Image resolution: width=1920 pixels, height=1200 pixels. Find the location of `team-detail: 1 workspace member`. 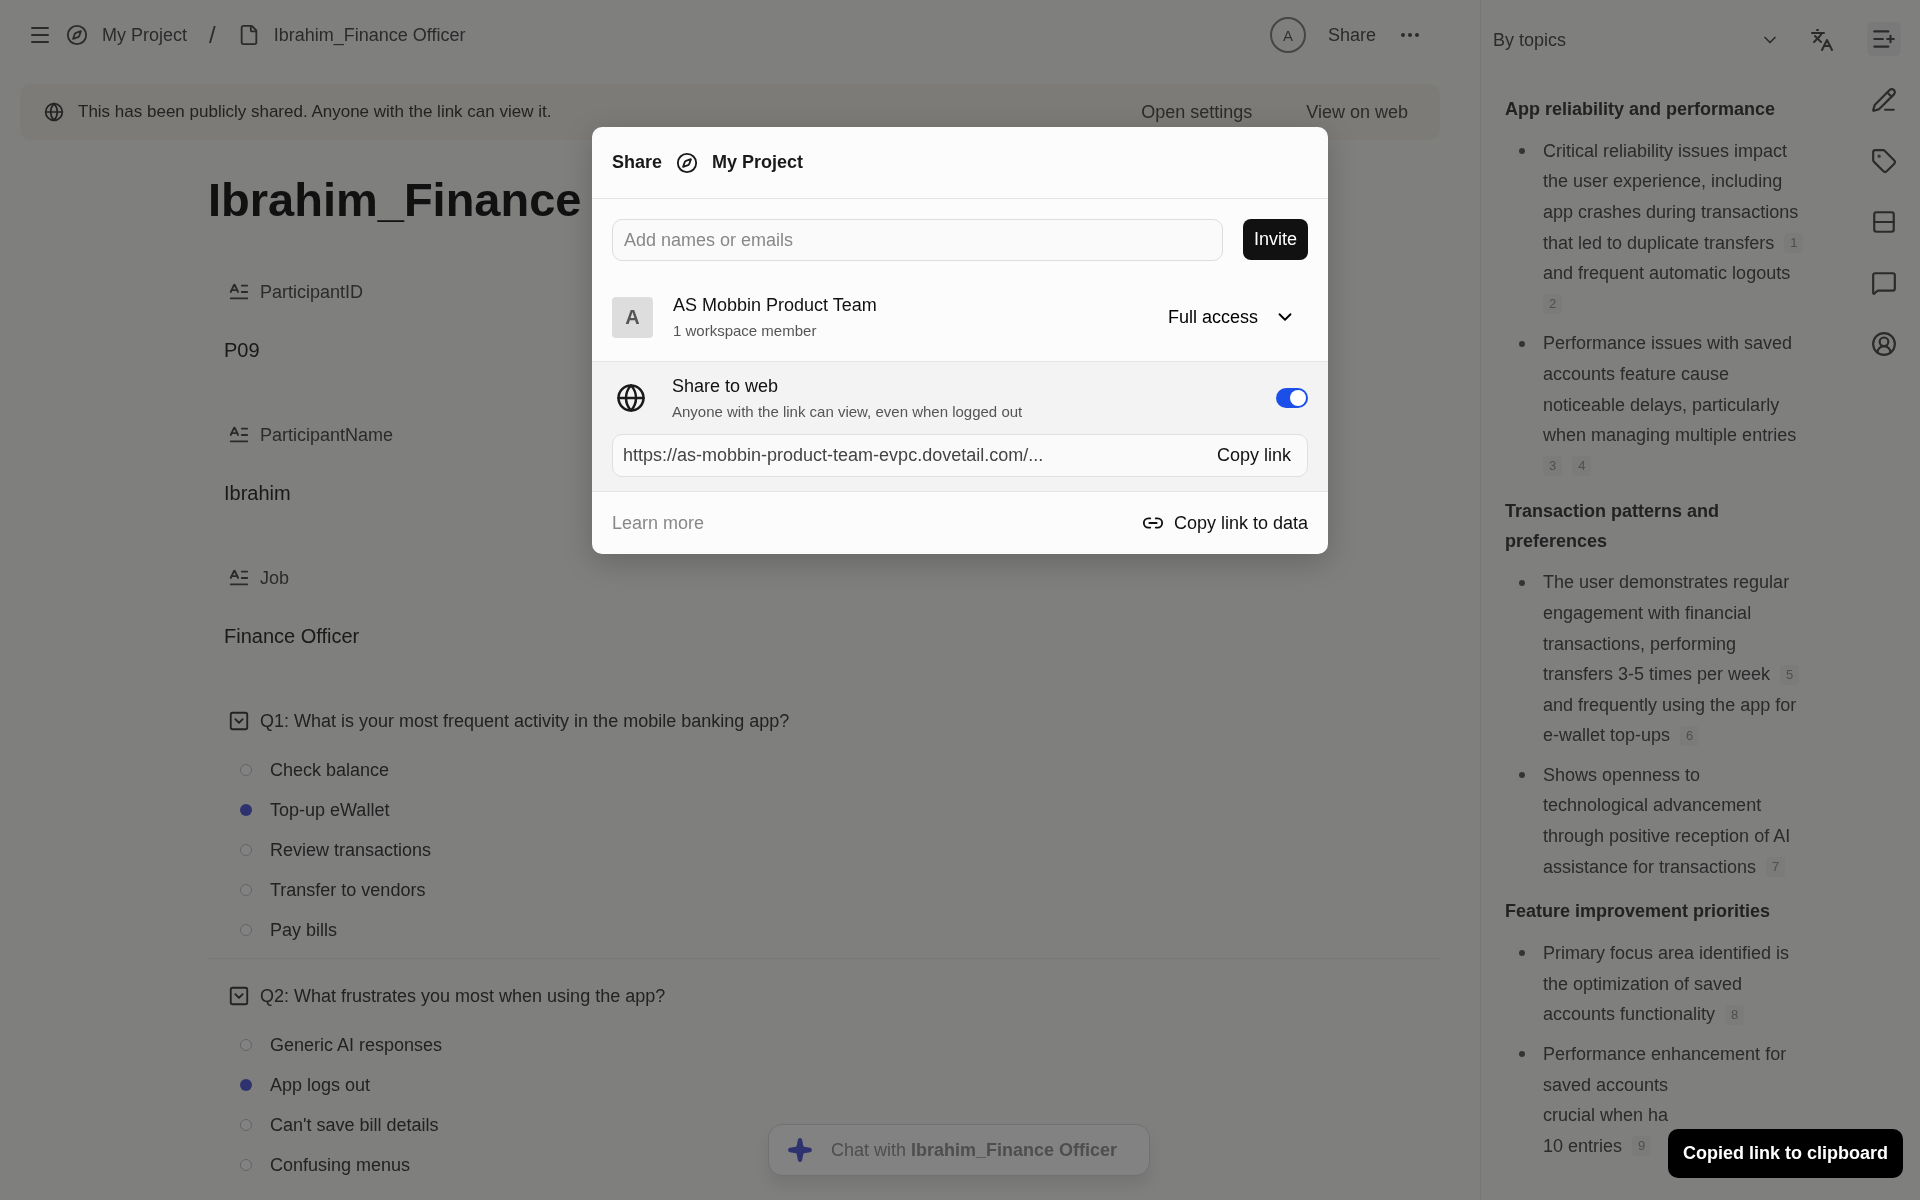

team-detail: 1 workspace member is located at coordinates (745, 330).